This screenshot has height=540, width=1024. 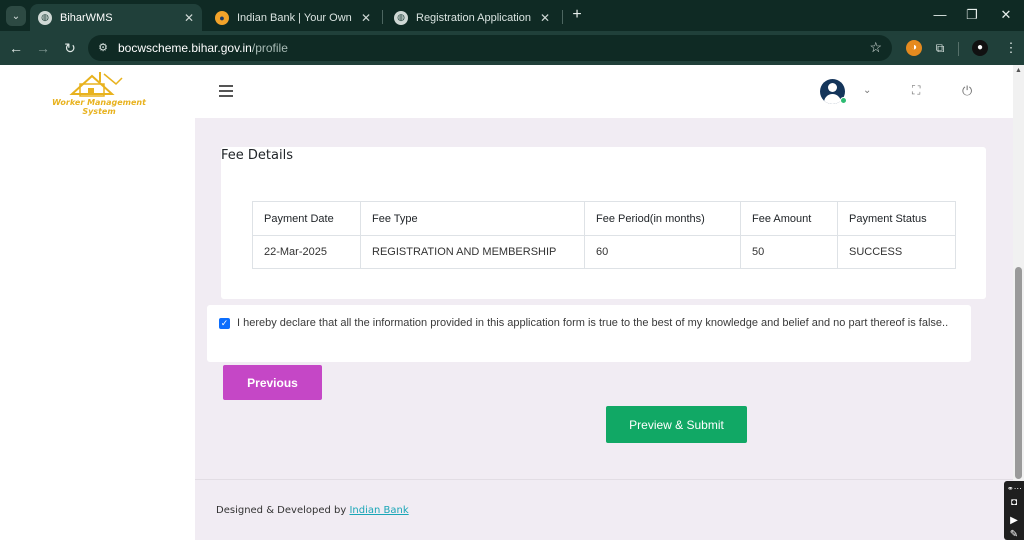 What do you see at coordinates (1014, 534) in the screenshot?
I see `edit-pen-icon: ✎` at bounding box center [1014, 534].